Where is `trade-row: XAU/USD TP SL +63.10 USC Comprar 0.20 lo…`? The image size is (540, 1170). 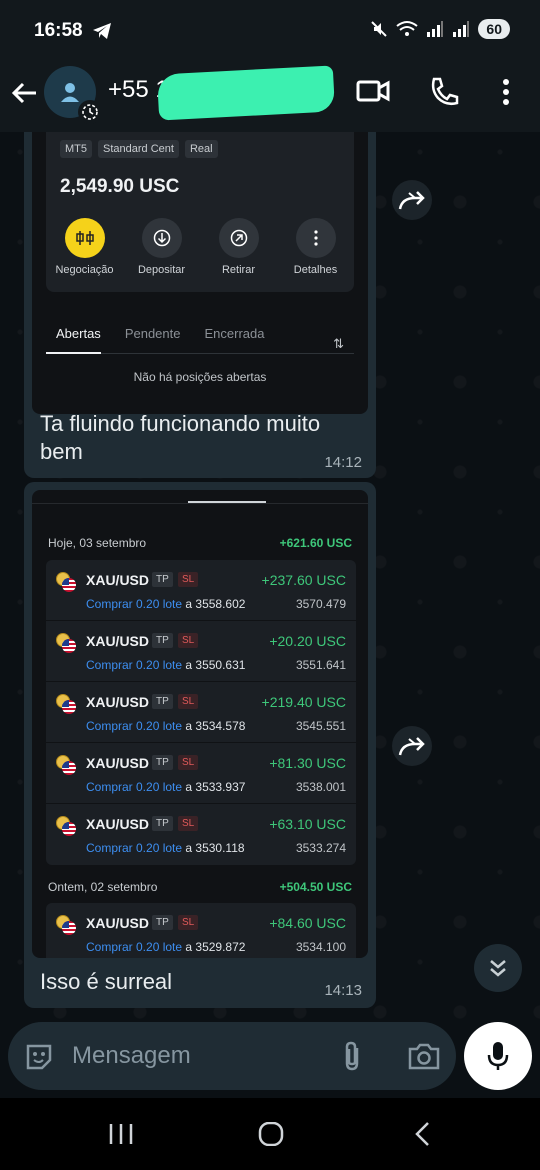
trade-row: XAU/USD TP SL +63.10 USC Comprar 0.20 lo… is located at coordinates (201, 834).